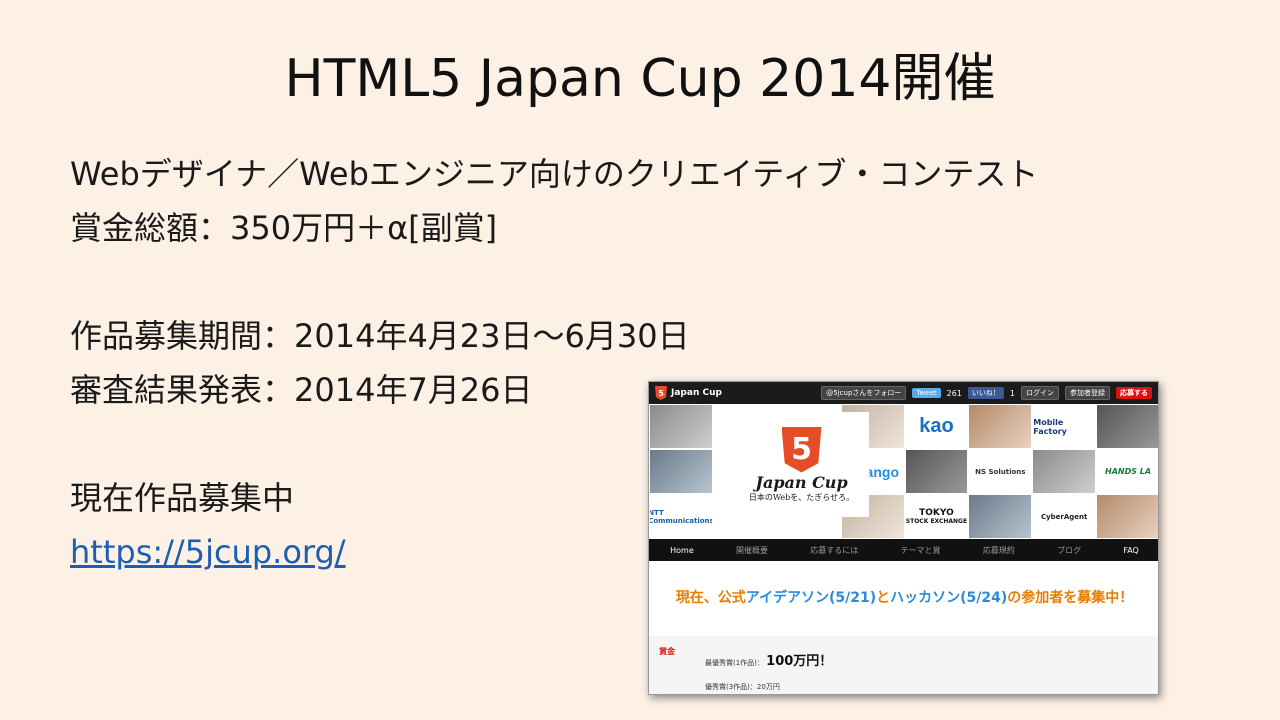 The height and width of the screenshot is (720, 1280). I want to click on login-button: ログイン, so click(1040, 393).